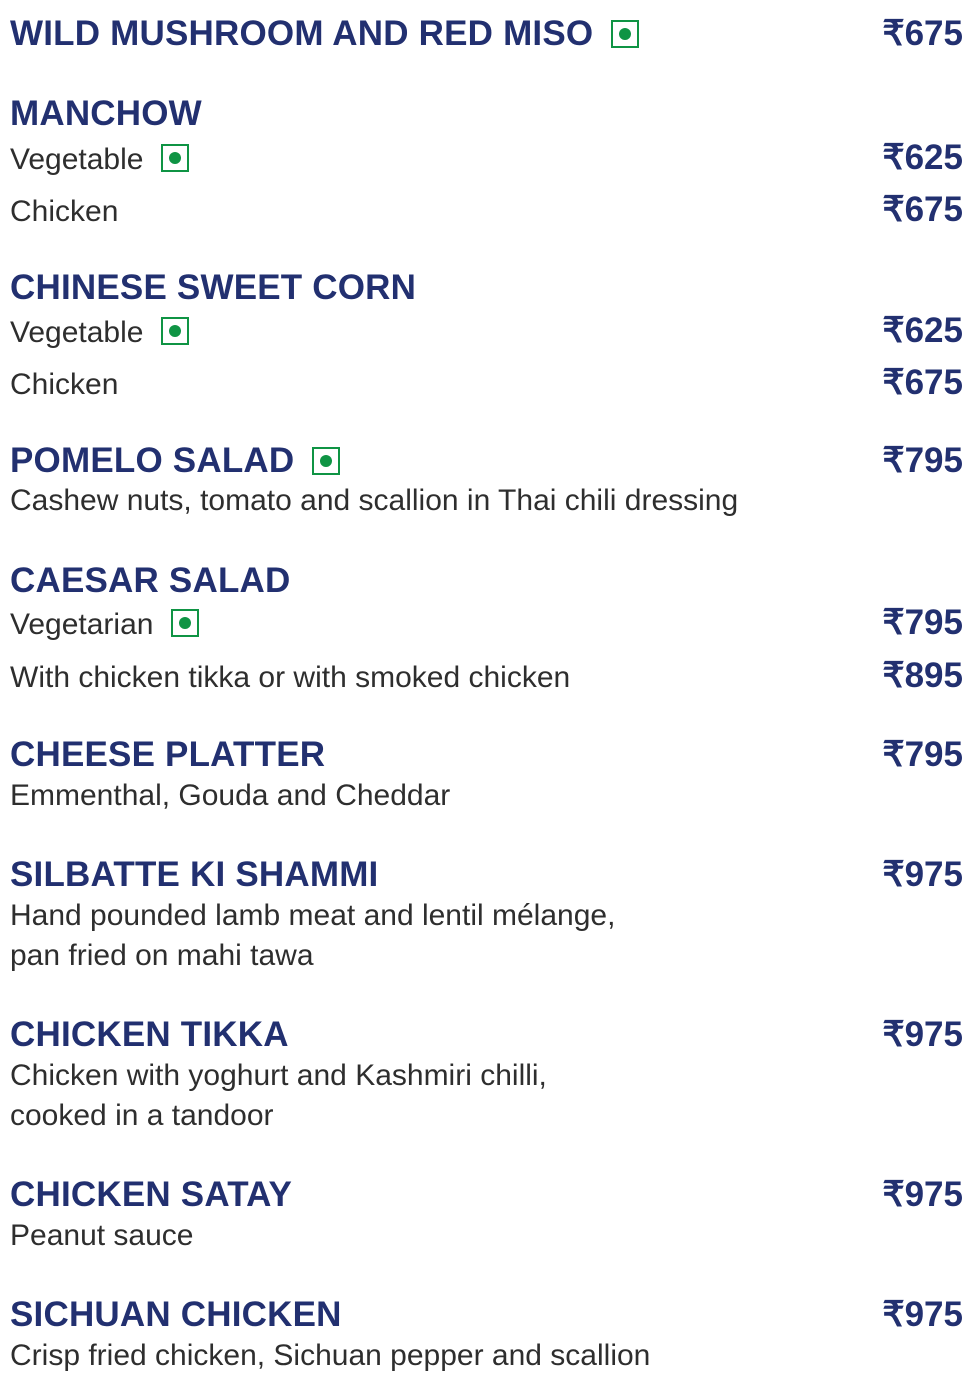 This screenshot has width=968, height=1376. Describe the element at coordinates (302, 33) in the screenshot. I see `item-title: WILD MUSHROOM AND RED MISO` at that location.